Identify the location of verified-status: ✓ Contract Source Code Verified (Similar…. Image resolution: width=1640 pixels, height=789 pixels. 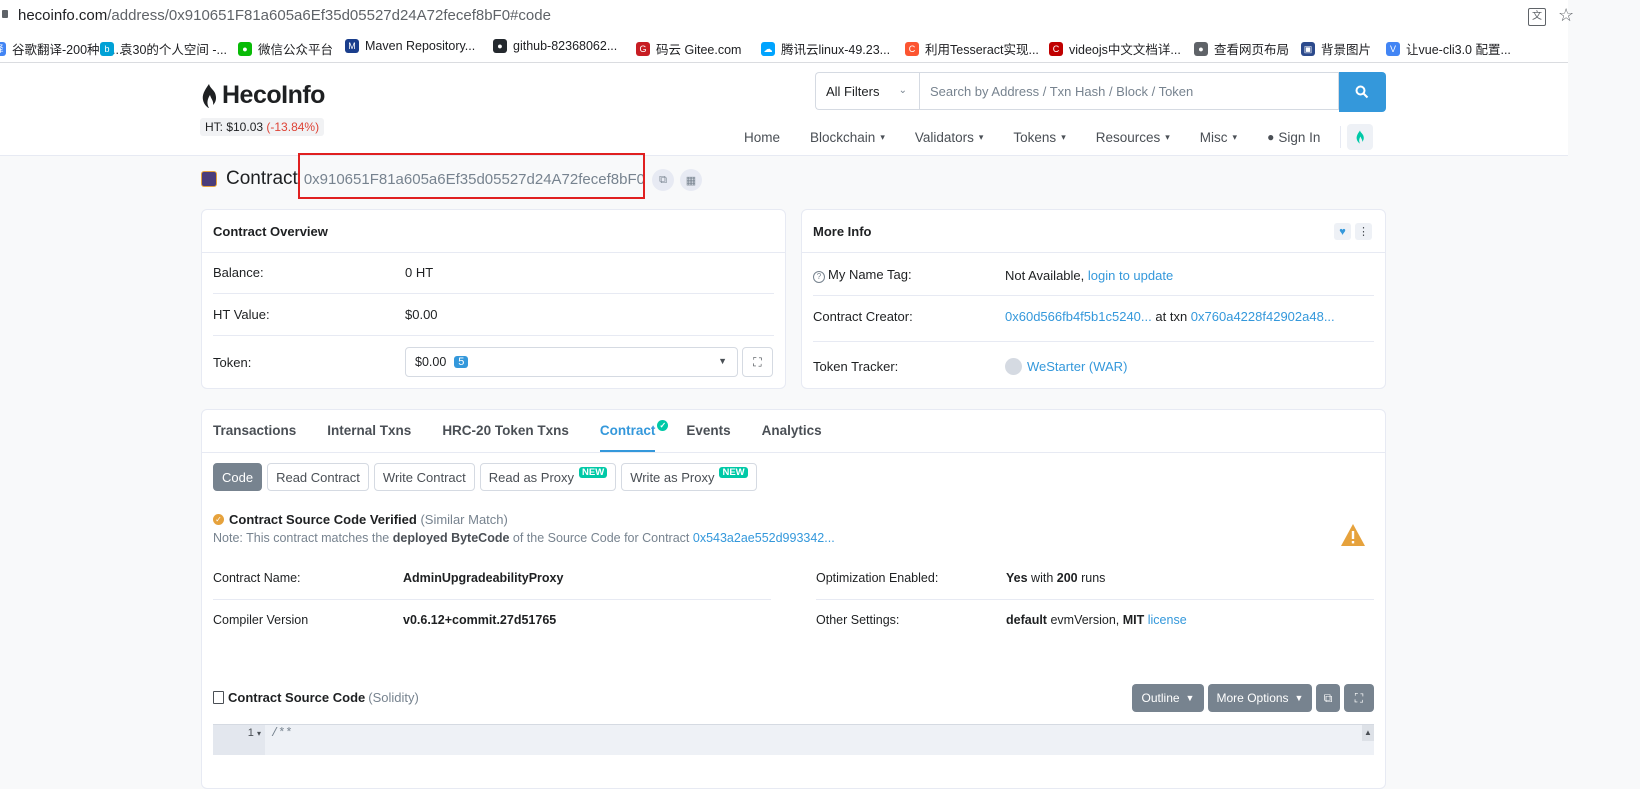
(360, 519).